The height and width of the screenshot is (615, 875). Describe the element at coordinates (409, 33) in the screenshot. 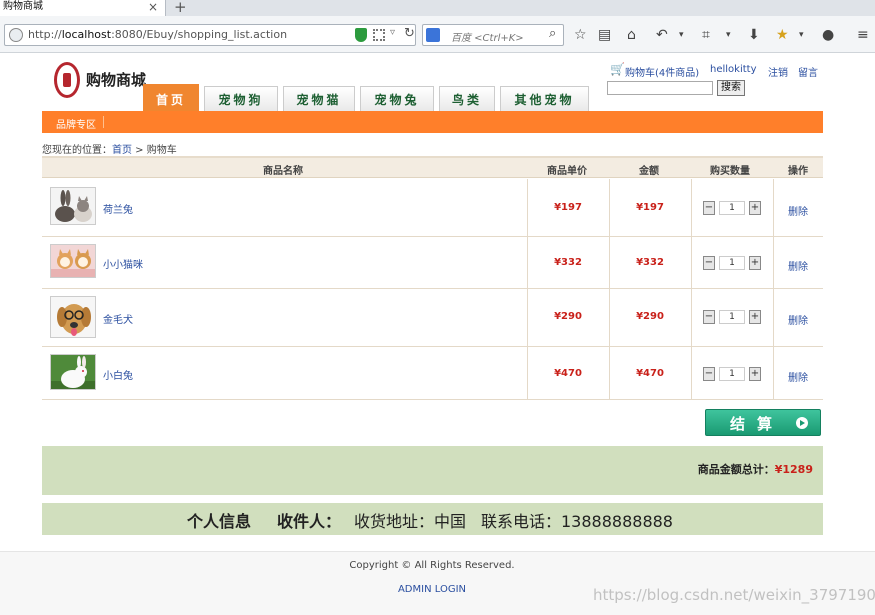

I see `reload-icon: ↻` at that location.